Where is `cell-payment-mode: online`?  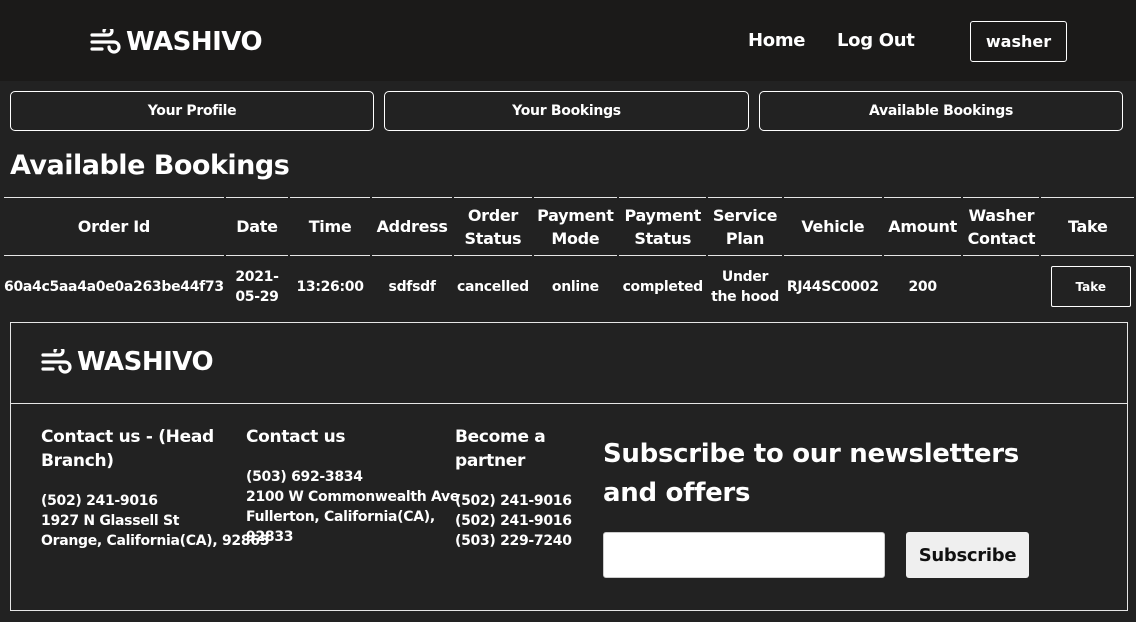
cell-payment-mode: online is located at coordinates (575, 286).